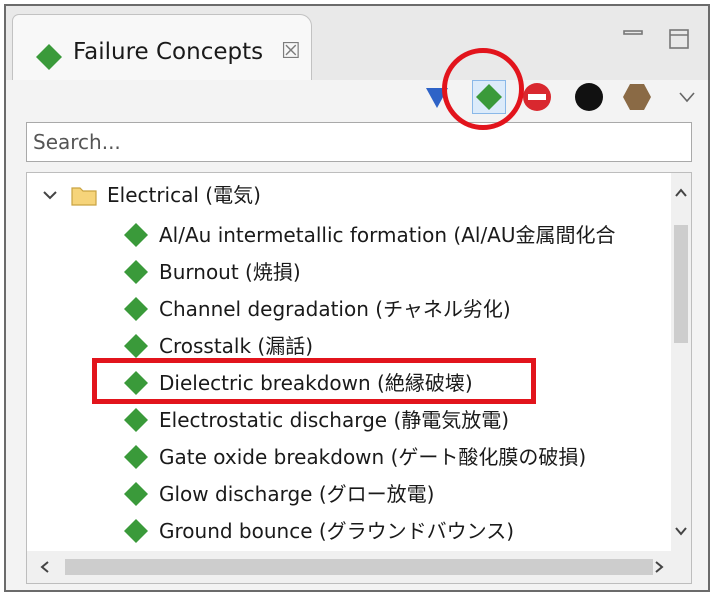 The width and height of the screenshot is (714, 598). What do you see at coordinates (335, 309) in the screenshot?
I see `tree-item-label: Channel degradation (チャネル劣化)` at bounding box center [335, 309].